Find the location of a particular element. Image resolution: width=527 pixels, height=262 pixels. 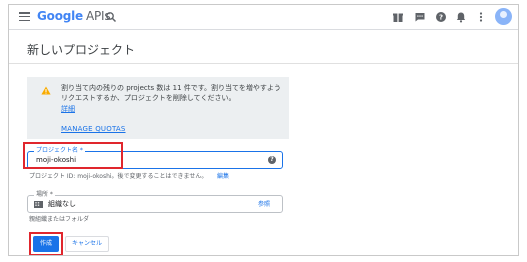

location-helper-text: 親組織またはフォルダ is located at coordinates (59, 219).